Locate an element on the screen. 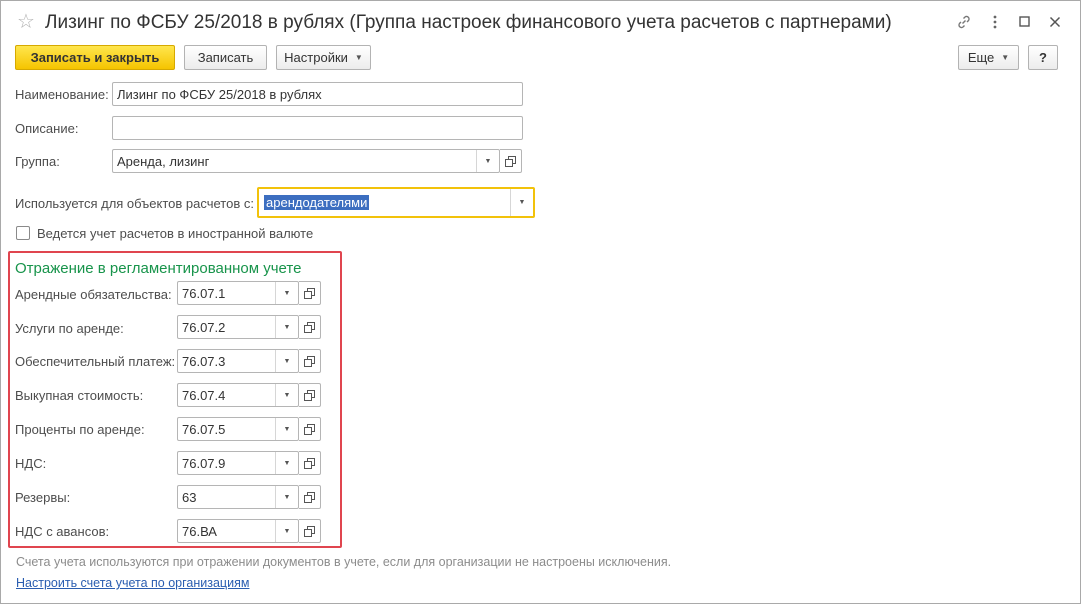  account-row-label: НДС с авансов: is located at coordinates (62, 531).